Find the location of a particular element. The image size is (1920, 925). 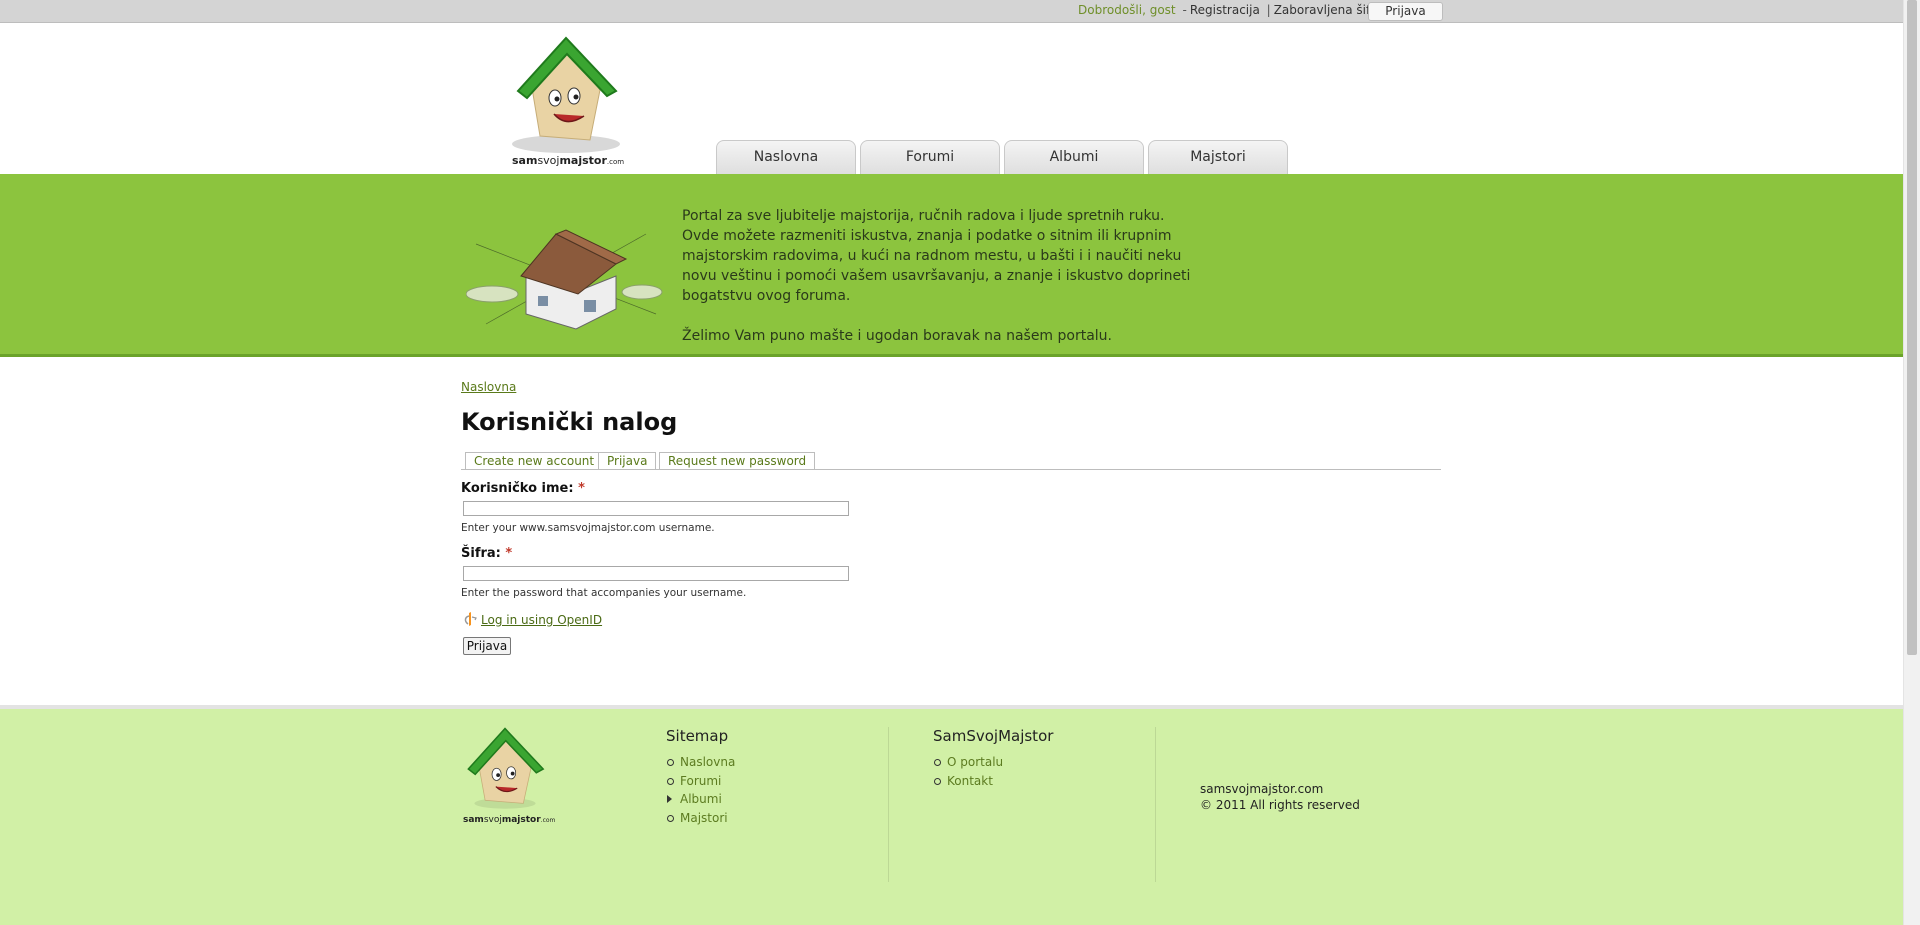

footer-link-label: O portalu is located at coordinates (975, 762).